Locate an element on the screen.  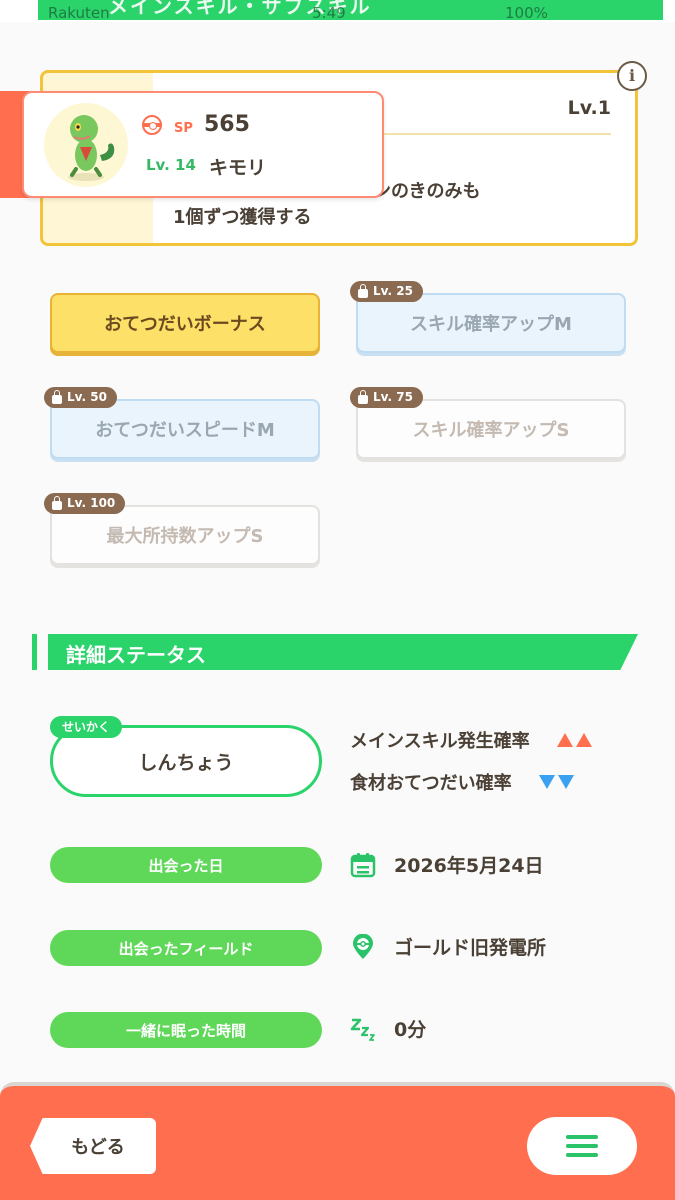
unlock-level-badge: Lv. 100 is located at coordinates (85, 503).